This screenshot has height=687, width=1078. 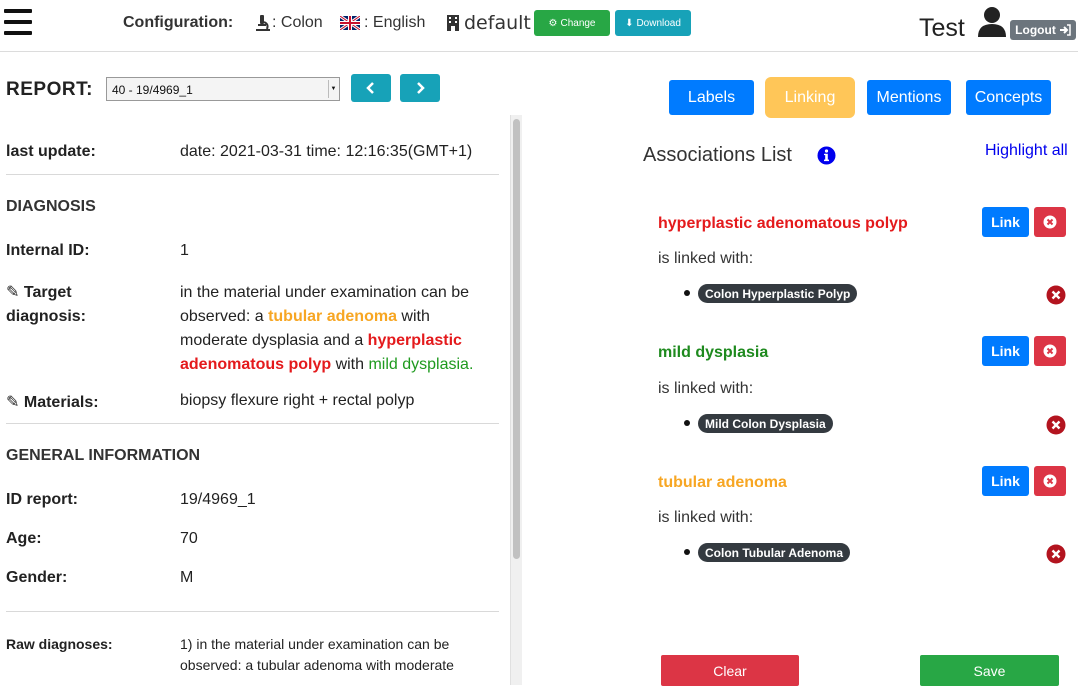 I want to click on institute-indicator: default, so click(x=488, y=23).